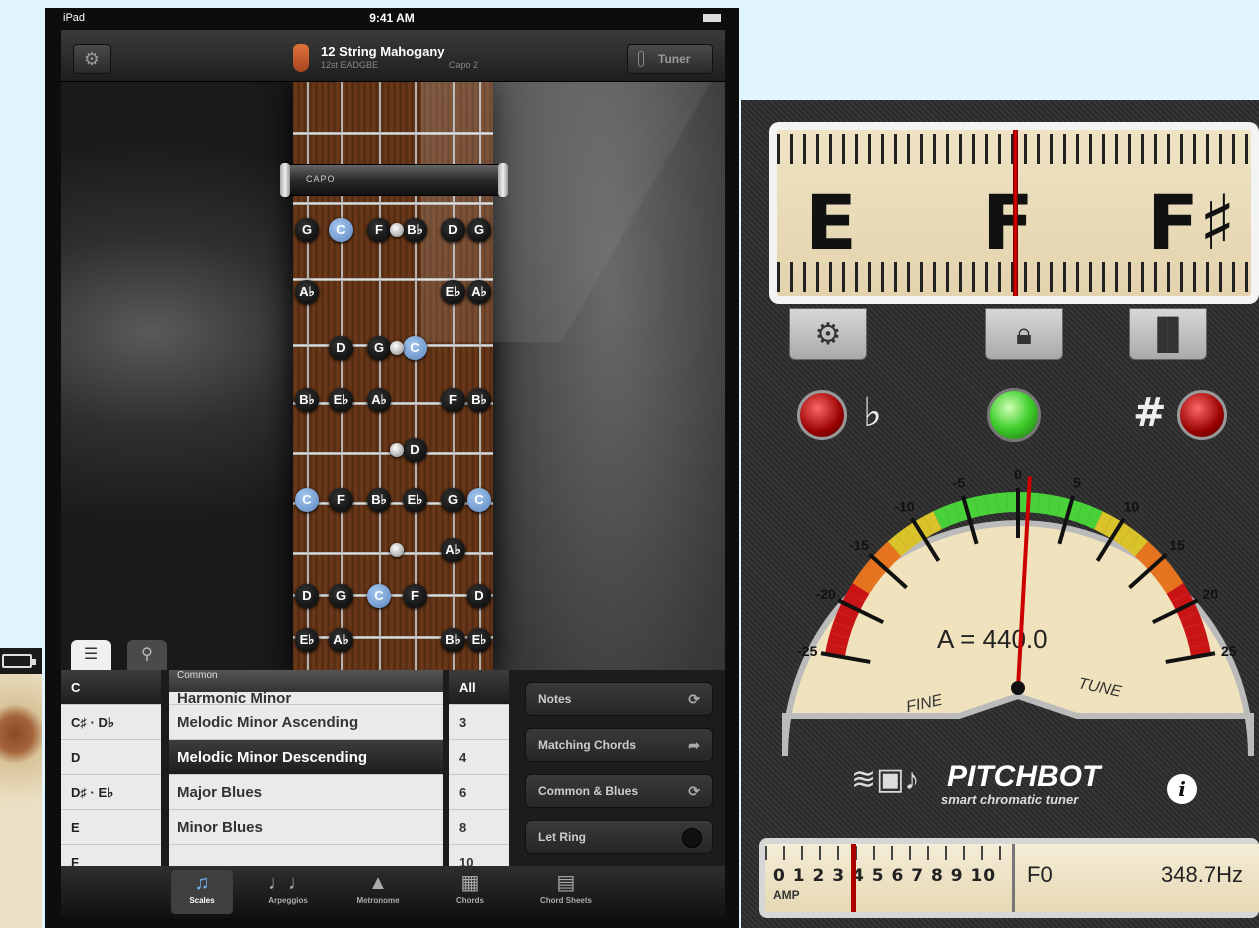 This screenshot has height=928, width=1259. What do you see at coordinates (147, 655) in the screenshot?
I see `search-view-tab: ⚲` at bounding box center [147, 655].